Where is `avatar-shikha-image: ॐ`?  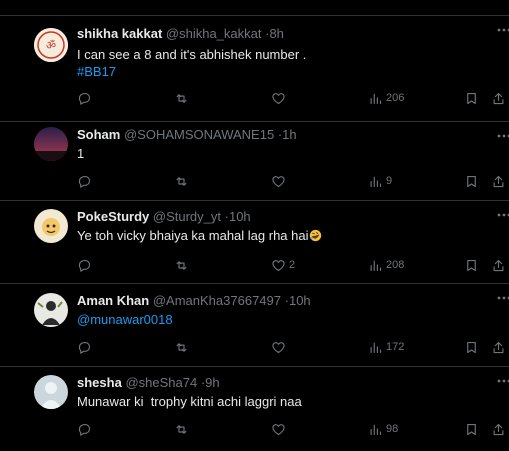 avatar-shikha-image: ॐ is located at coordinates (51, 45).